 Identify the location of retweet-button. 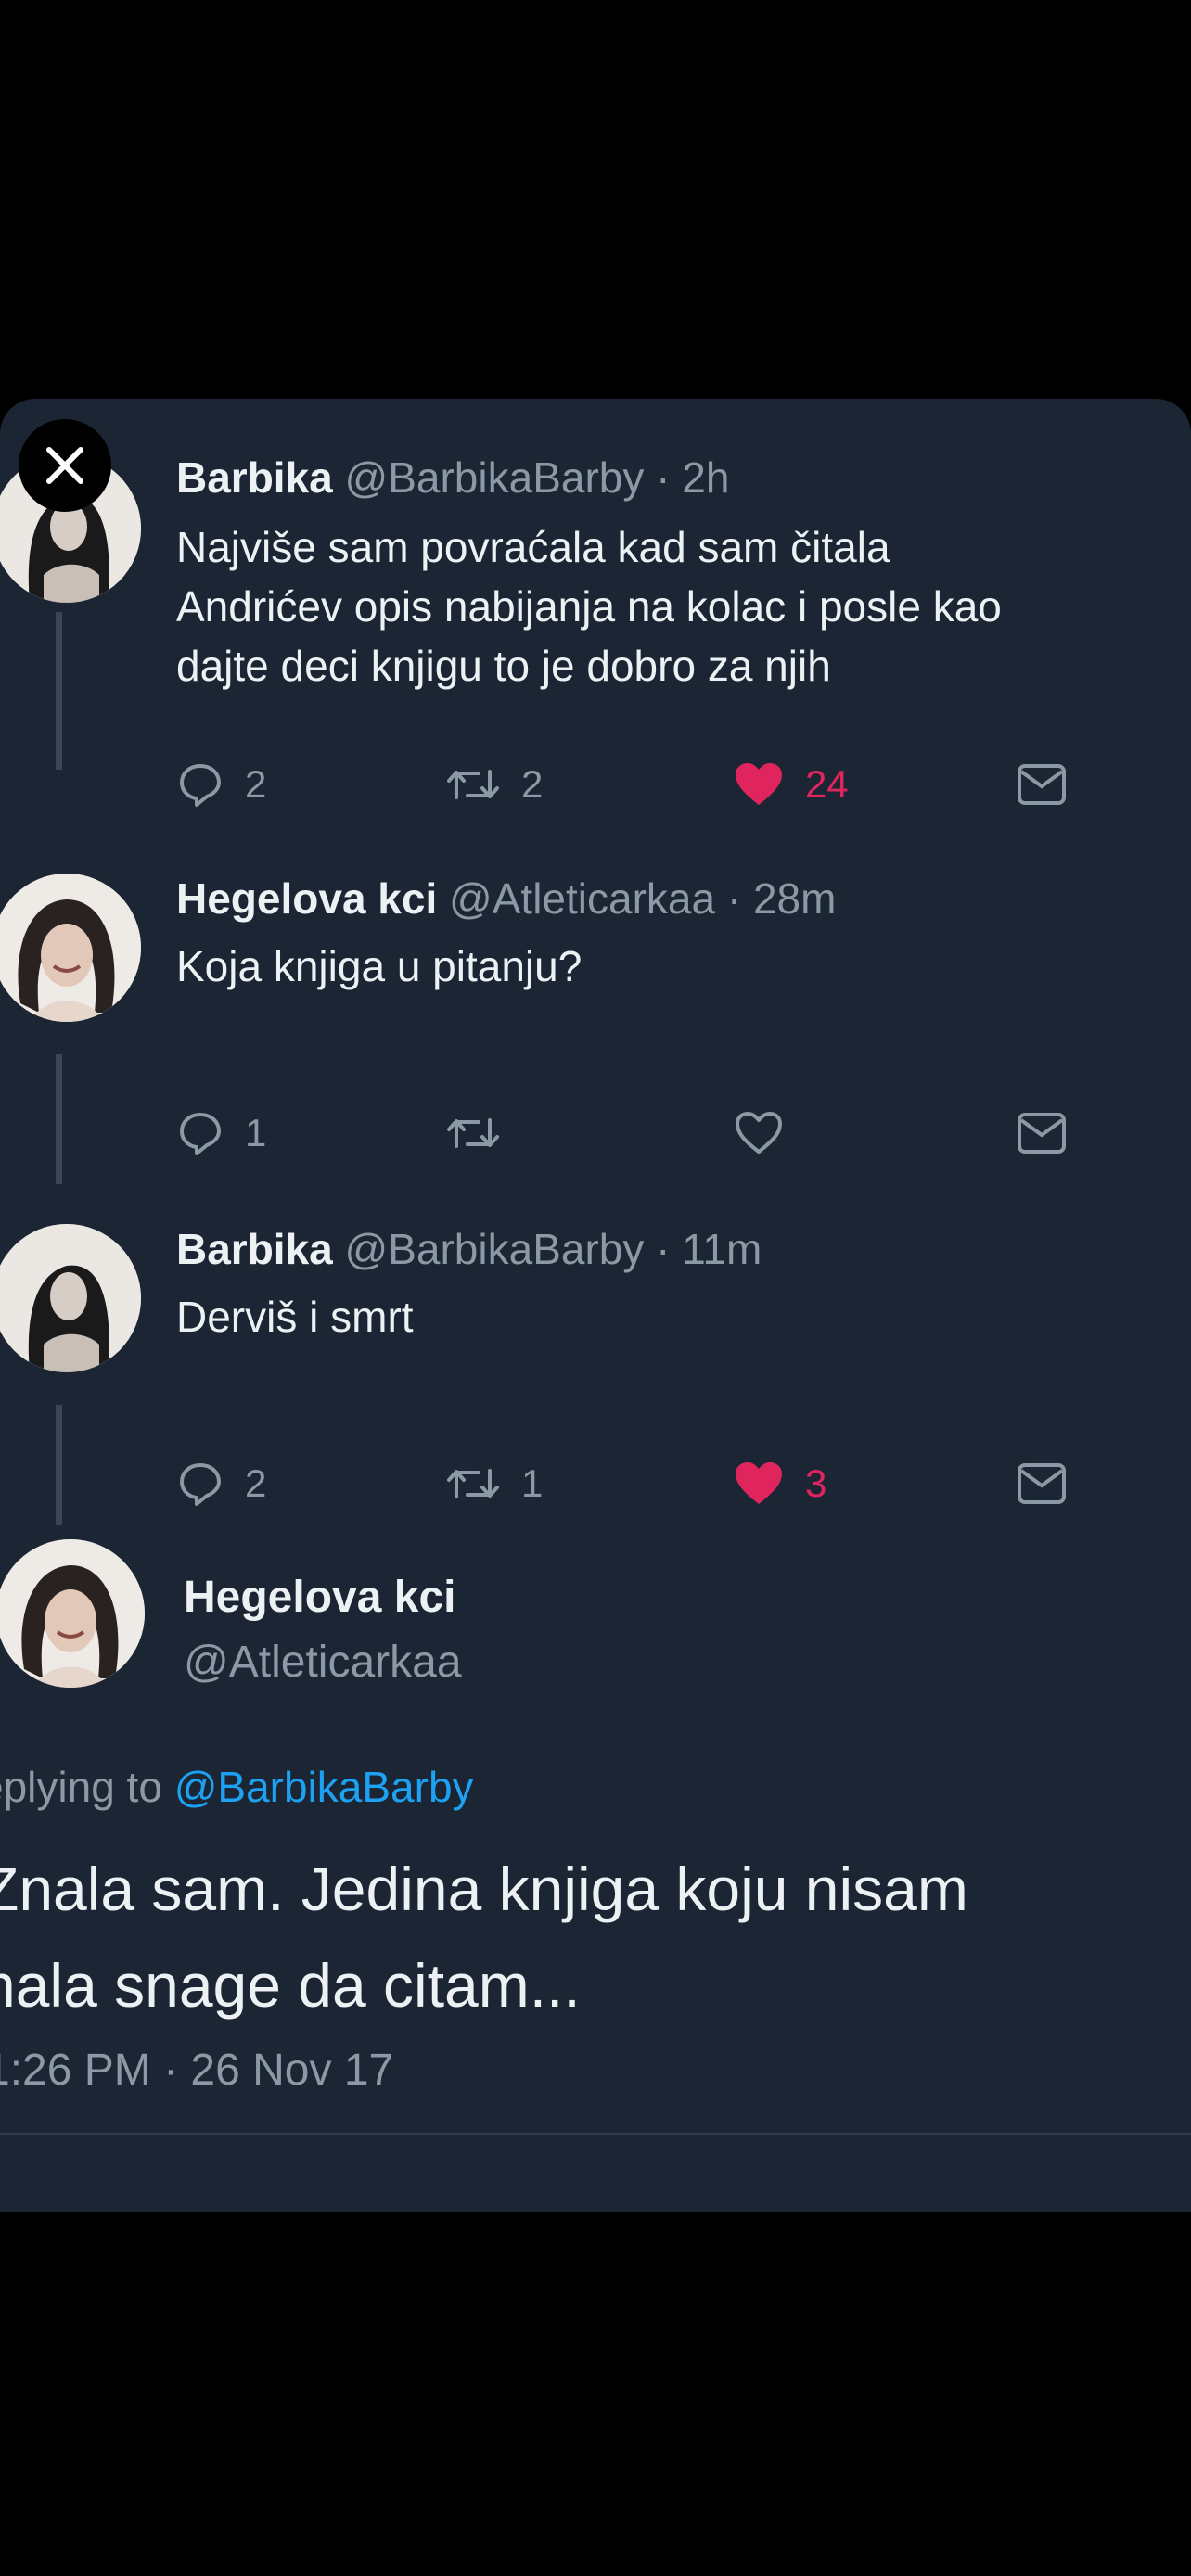
(483, 1133).